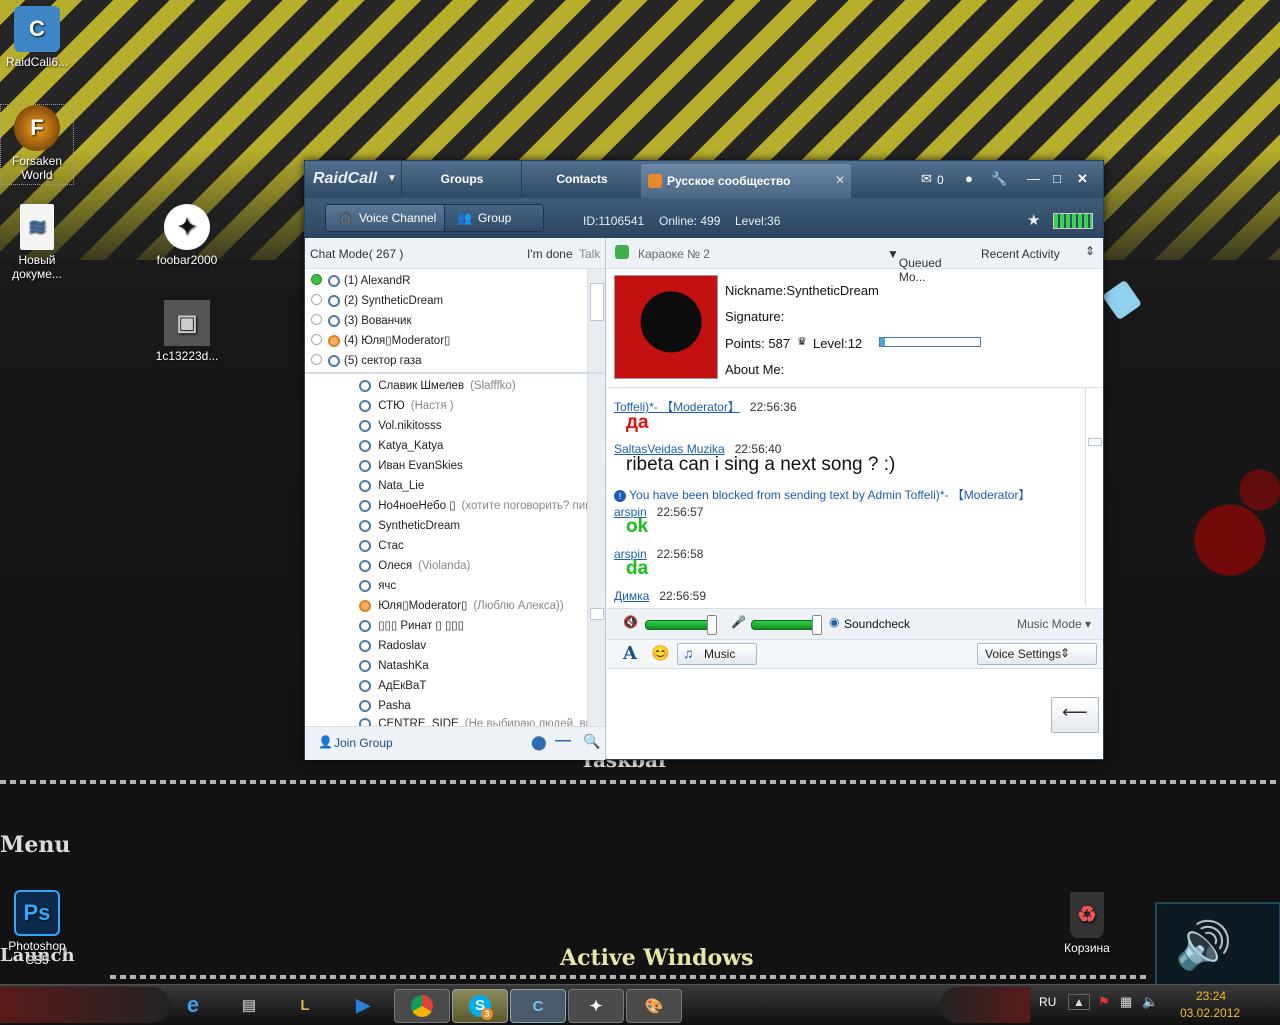  I want to click on clock-date: 03.02.2012, so click(1210, 1013).